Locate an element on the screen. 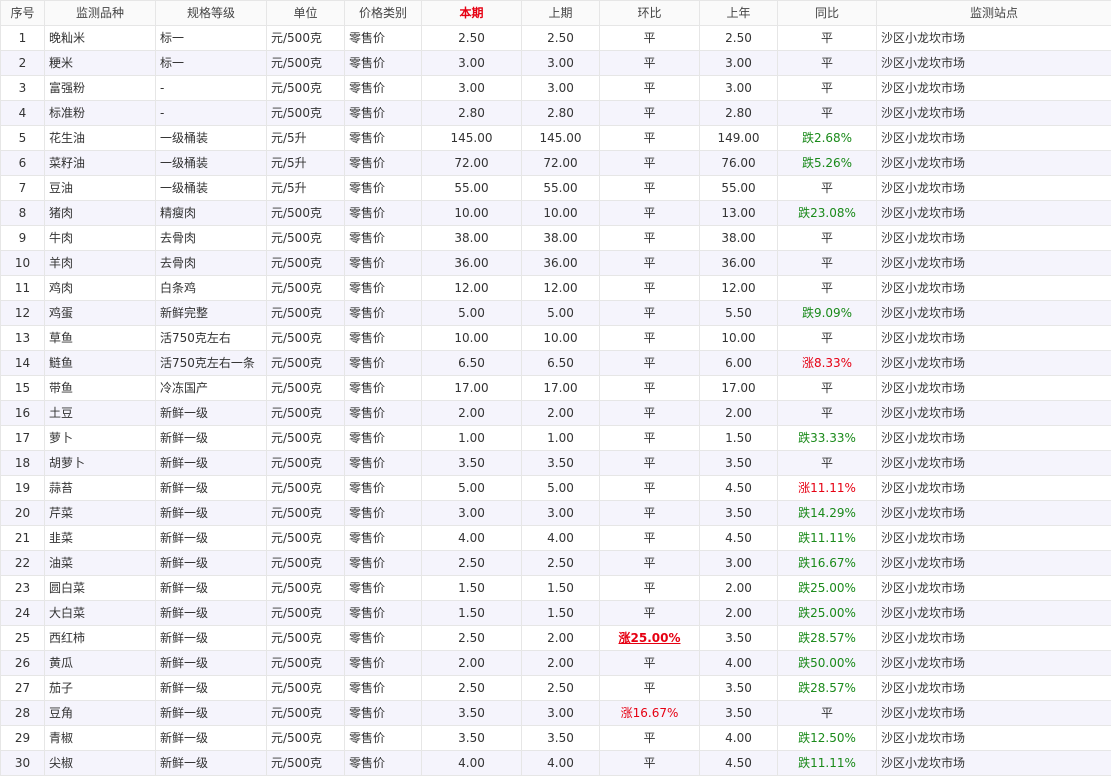  cell-yoy-value: 跌14.29% is located at coordinates (827, 513).